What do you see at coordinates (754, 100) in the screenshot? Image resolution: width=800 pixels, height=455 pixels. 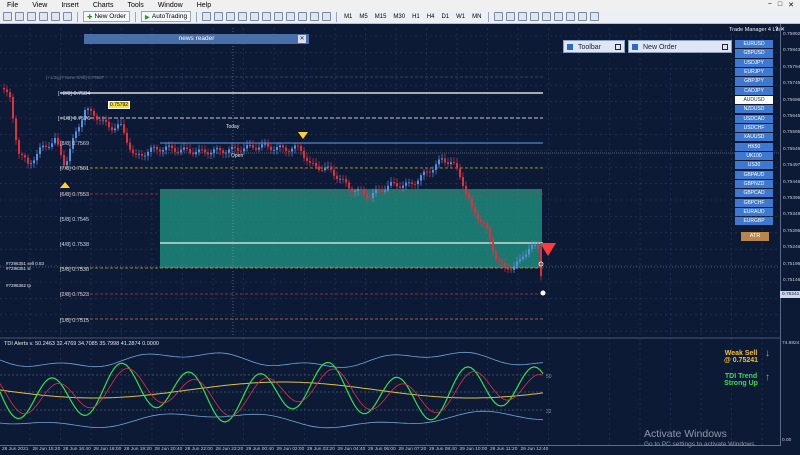 I see `symbol-button: AUDUSD` at bounding box center [754, 100].